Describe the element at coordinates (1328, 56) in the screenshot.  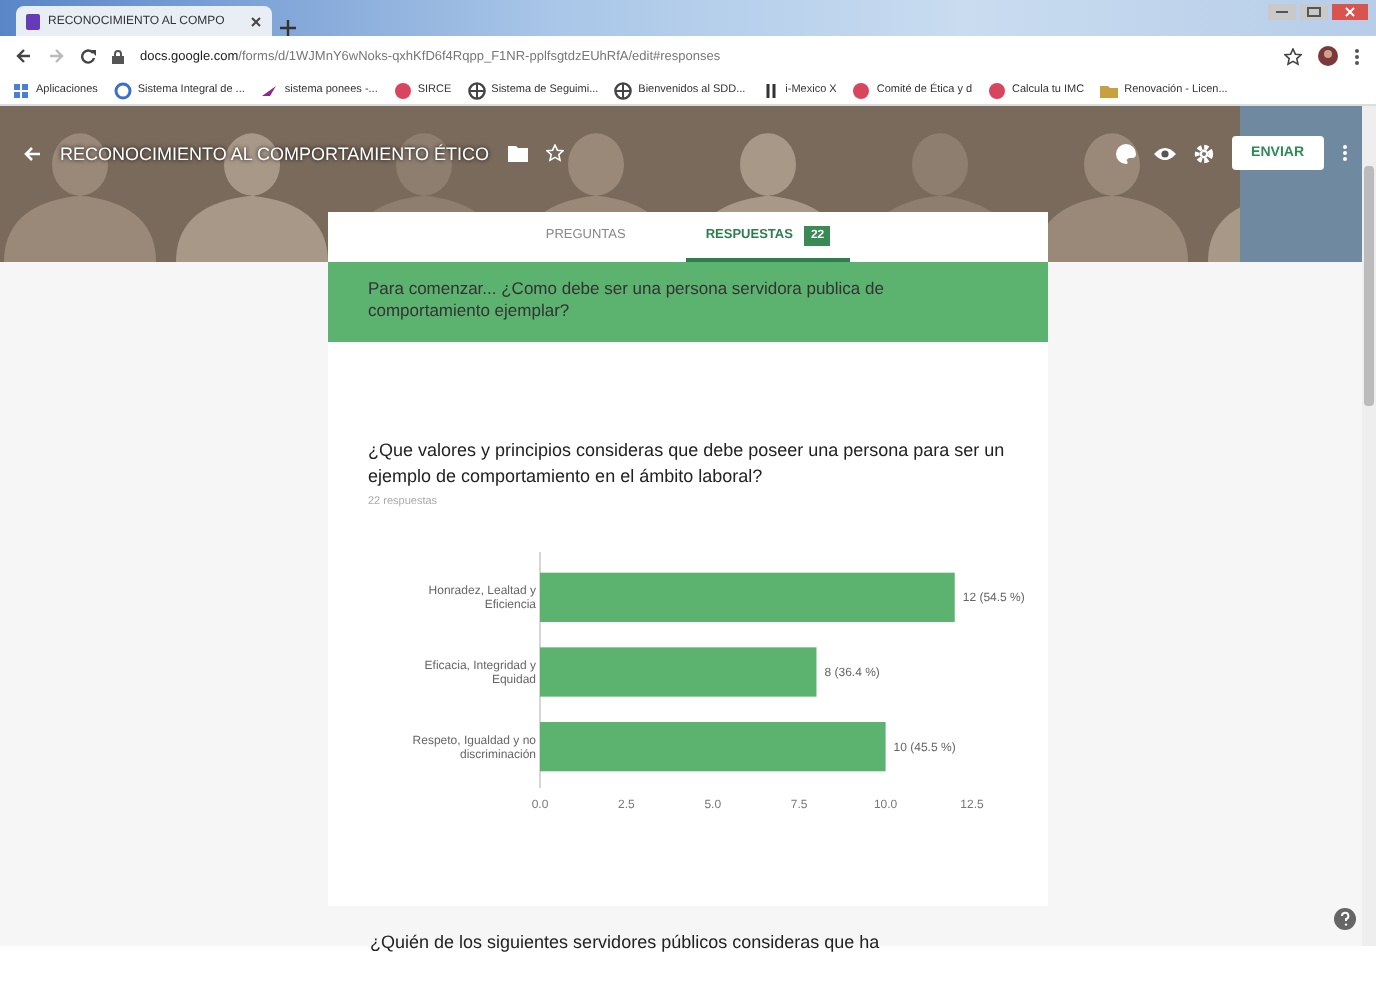
I see `profile-avatar-icon` at that location.